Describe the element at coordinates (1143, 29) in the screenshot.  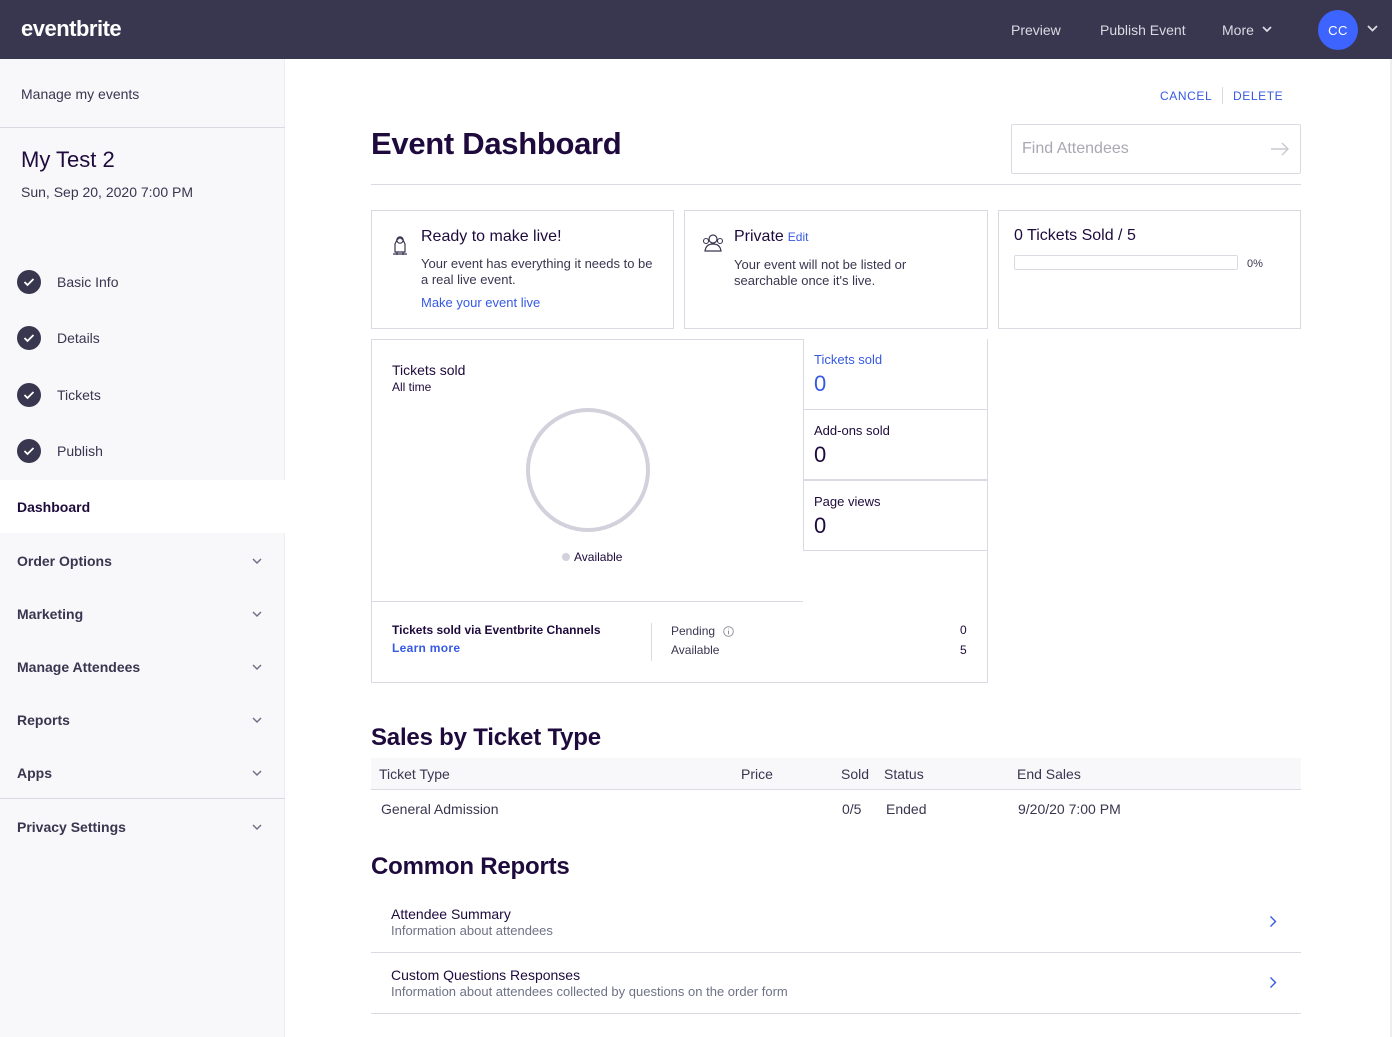
I see `publish-event-link: Publish Event` at that location.